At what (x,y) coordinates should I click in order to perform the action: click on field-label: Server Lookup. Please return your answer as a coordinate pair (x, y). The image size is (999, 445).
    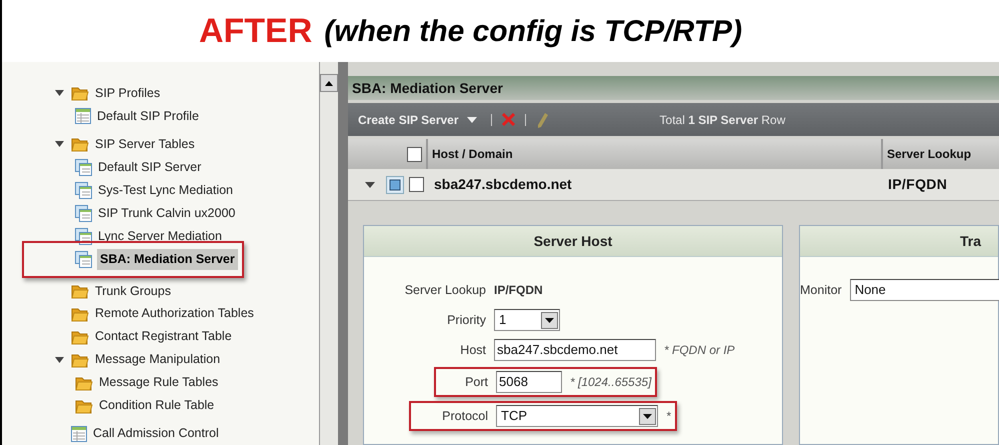
    Looking at the image, I should click on (445, 290).